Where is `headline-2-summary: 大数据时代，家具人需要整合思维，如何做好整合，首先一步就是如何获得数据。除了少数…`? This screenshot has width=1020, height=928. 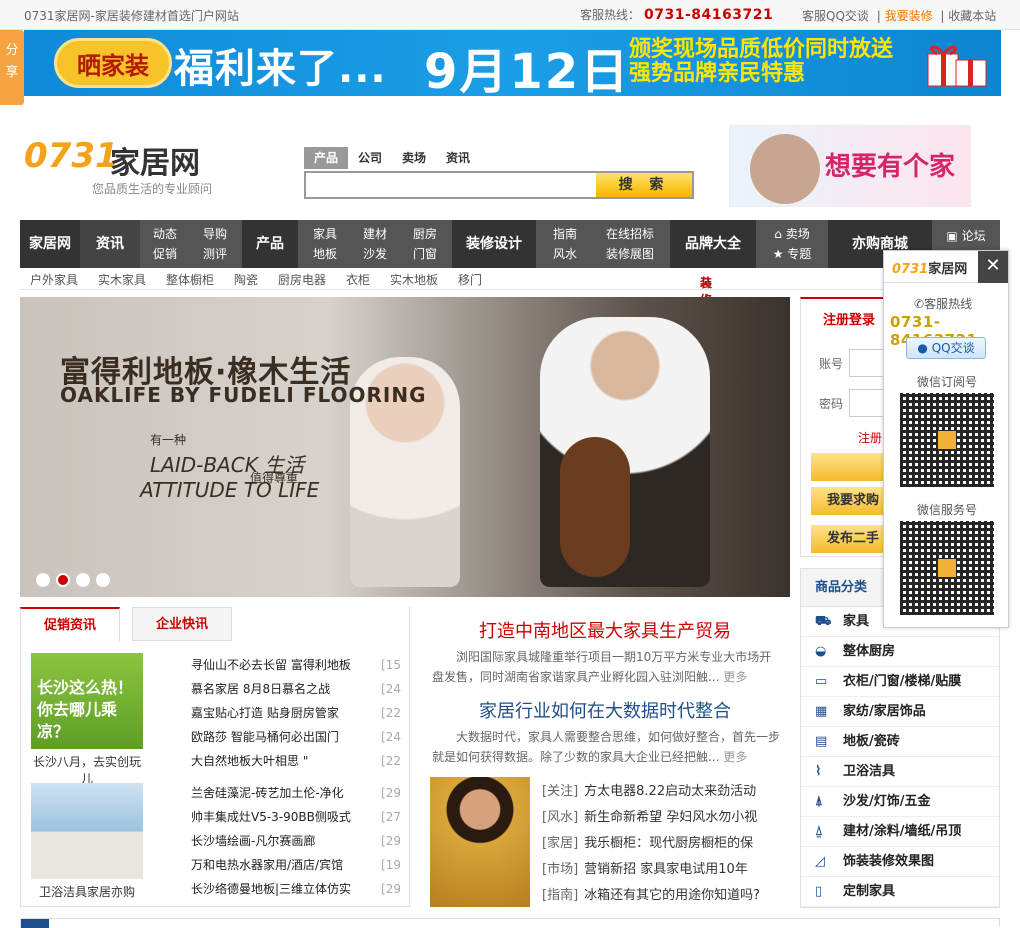
headline-2-summary: 大数据时代，家具人需要整合思维，如何做好整合，首先一步就是如何获得数据。除了少数… is located at coordinates (606, 747).